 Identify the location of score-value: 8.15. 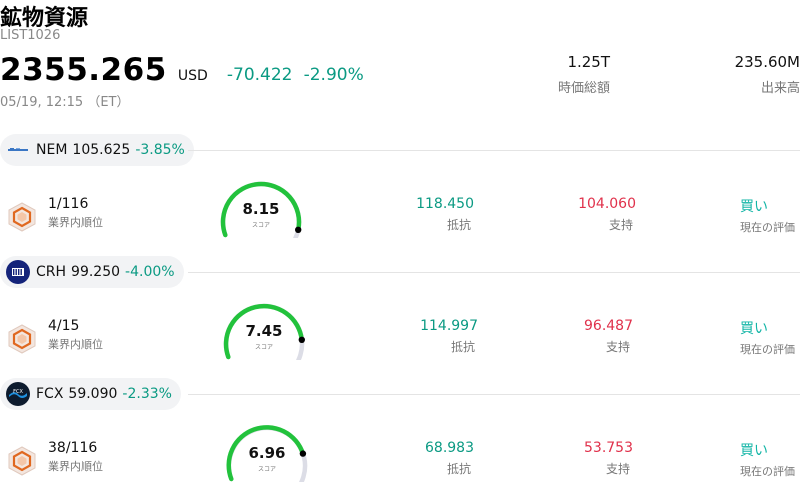
(261, 209).